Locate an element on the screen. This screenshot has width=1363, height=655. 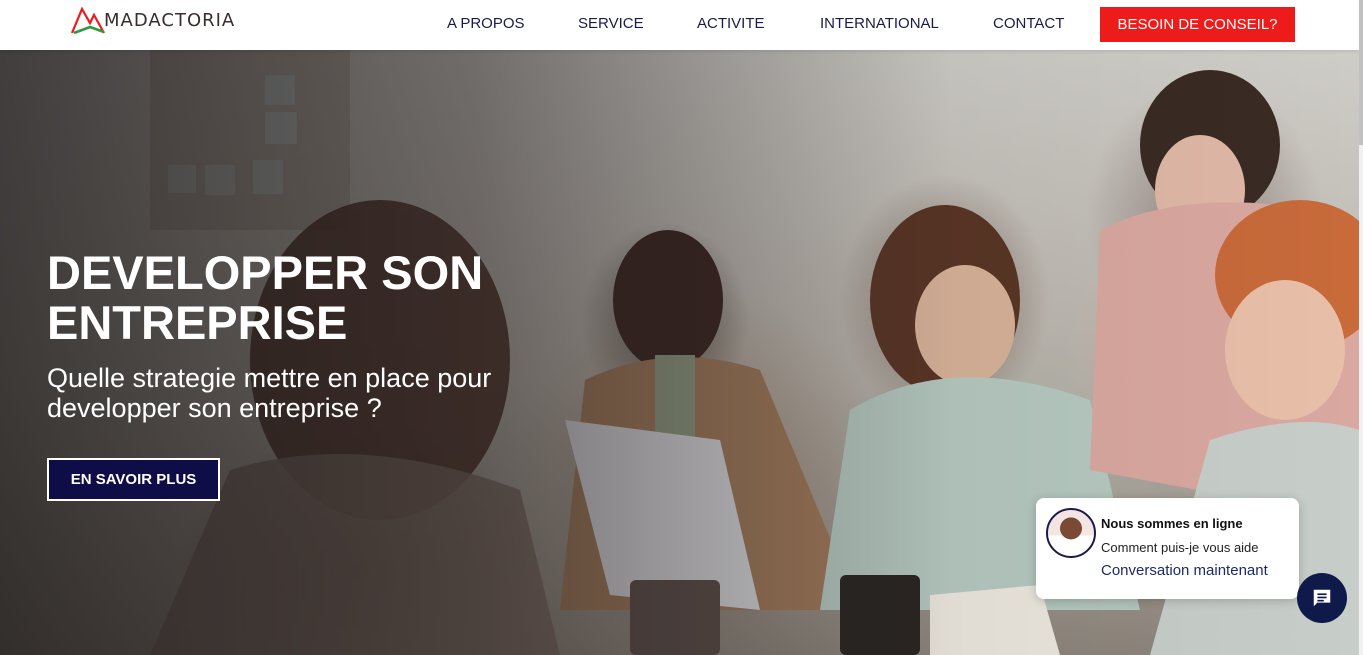
scrollbar-thumb is located at coordinates (1361, 72).